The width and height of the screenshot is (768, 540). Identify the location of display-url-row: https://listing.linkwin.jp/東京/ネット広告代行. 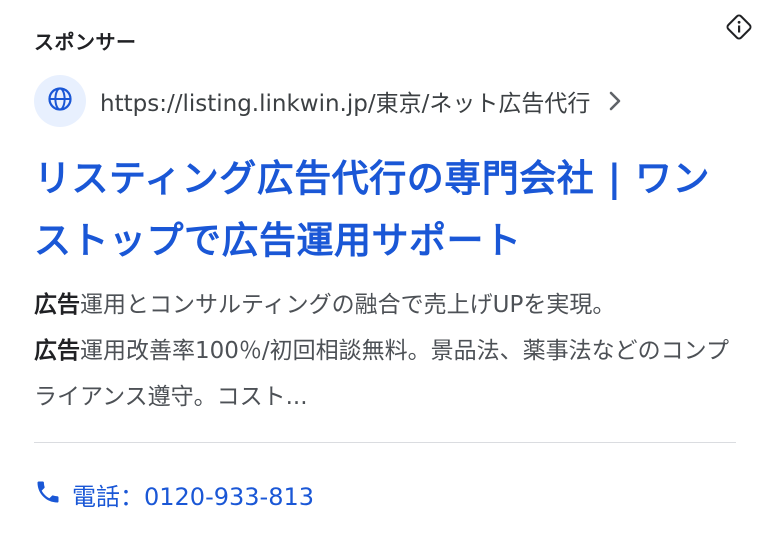
(328, 101).